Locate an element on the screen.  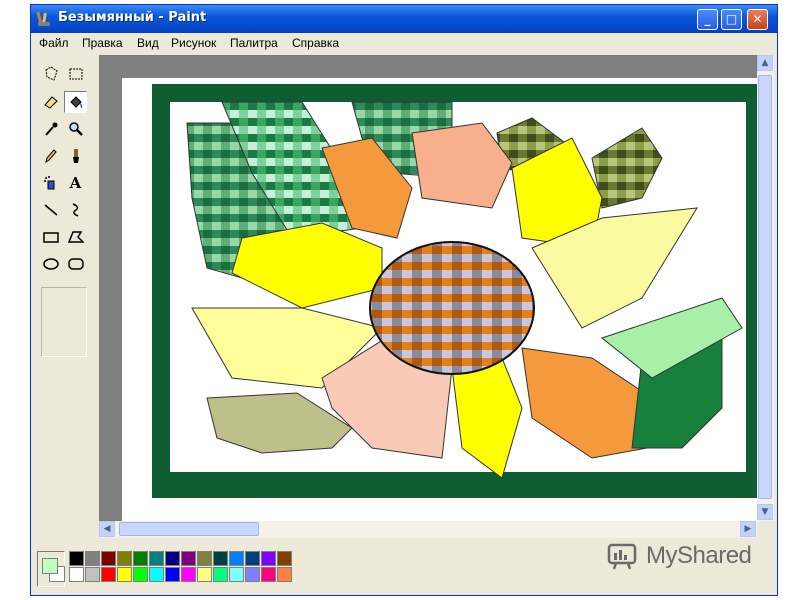
watermark-text: MyShared is located at coordinates (699, 555).